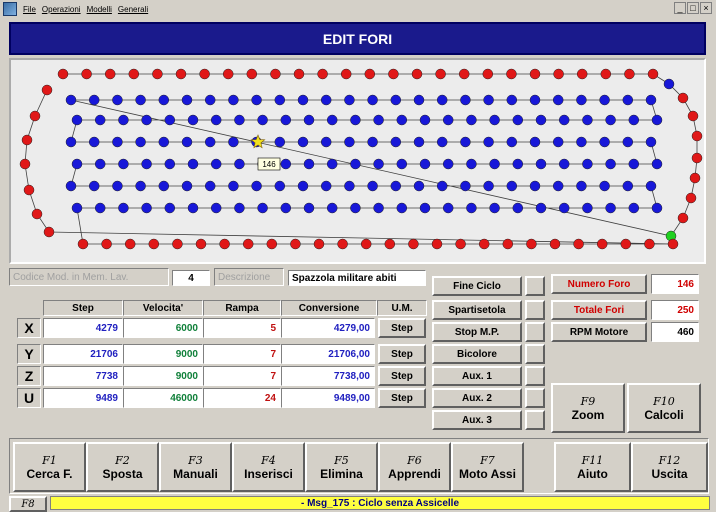 This screenshot has height=512, width=716. I want to click on close-button: ×, so click(706, 8).